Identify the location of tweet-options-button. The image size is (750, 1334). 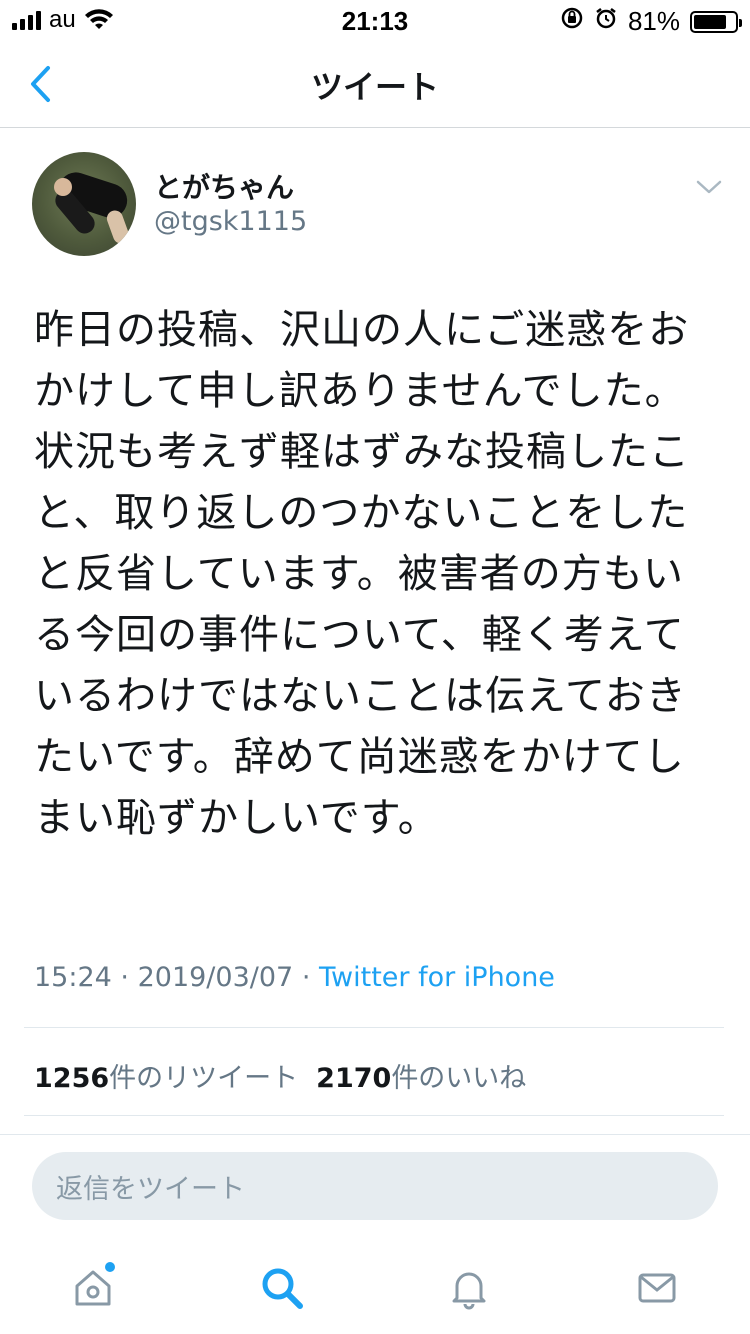
(709, 187).